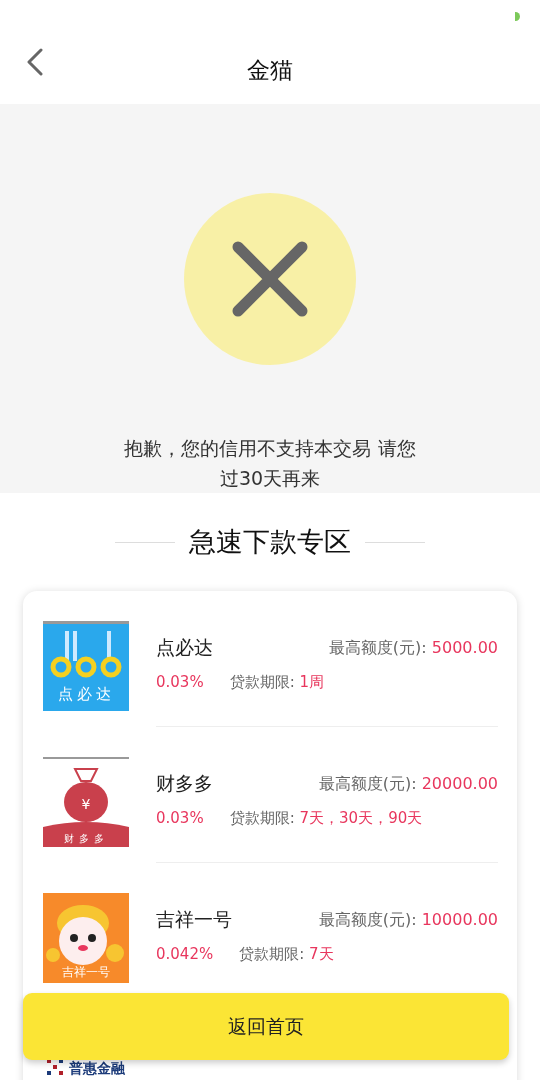  Describe the element at coordinates (286, 954) in the screenshot. I see `loan-term: 贷款期限: 7天` at that location.